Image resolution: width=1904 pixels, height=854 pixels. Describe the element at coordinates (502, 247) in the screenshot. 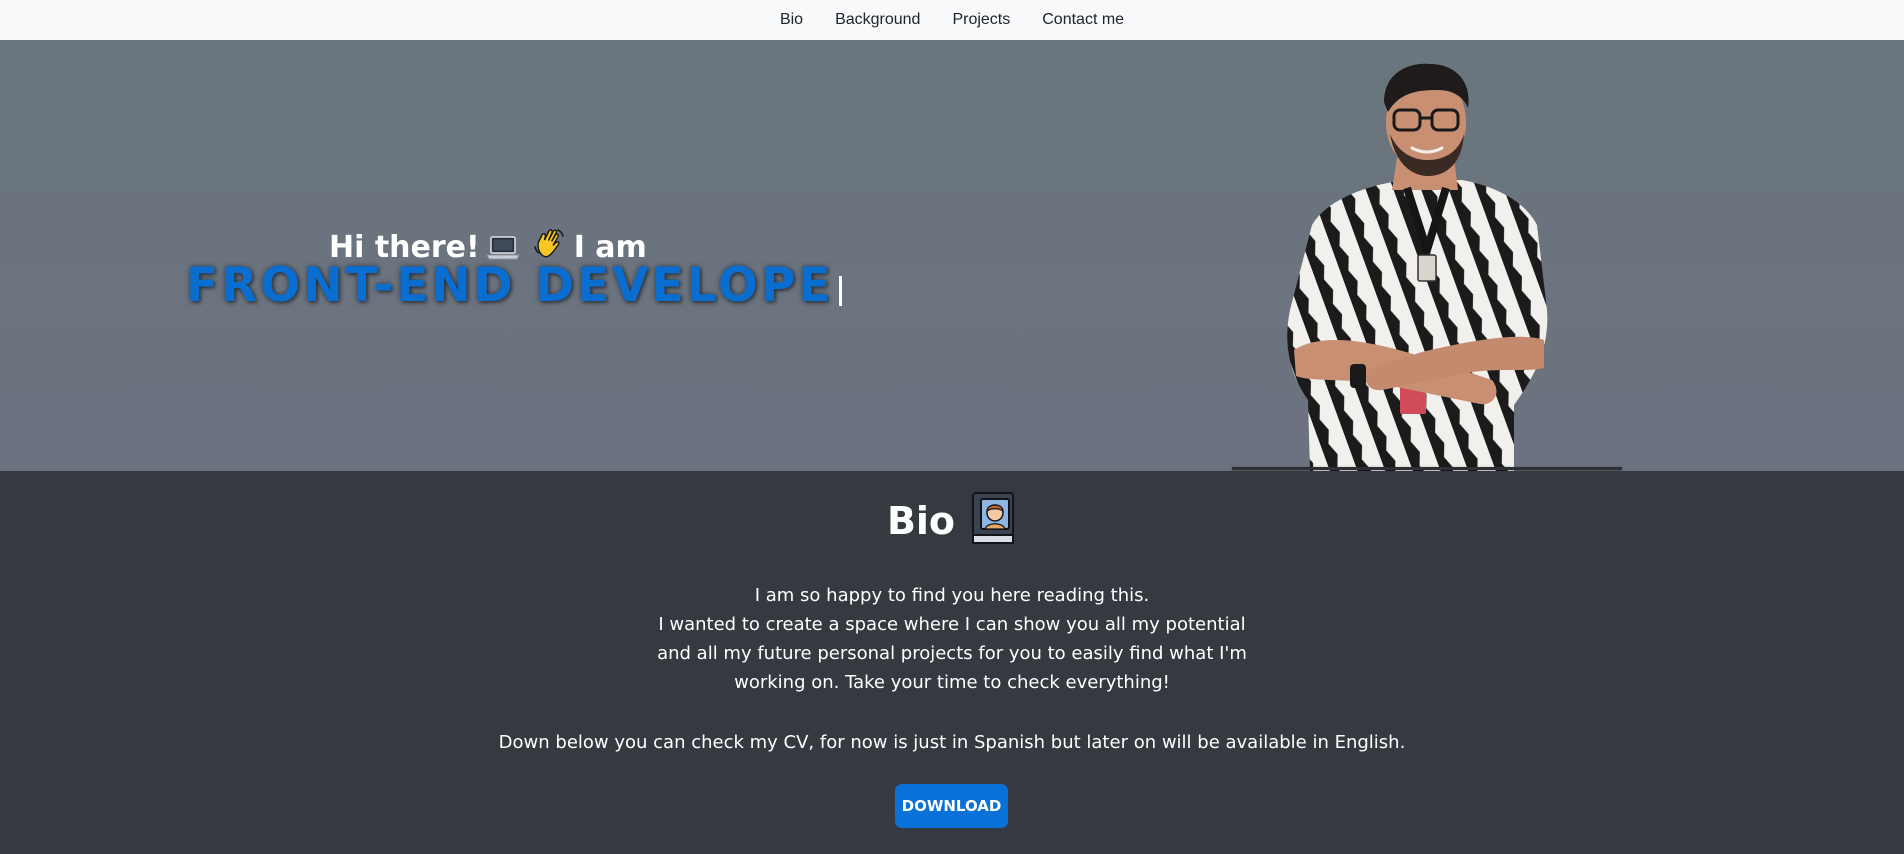

I see `laptop-icon` at that location.